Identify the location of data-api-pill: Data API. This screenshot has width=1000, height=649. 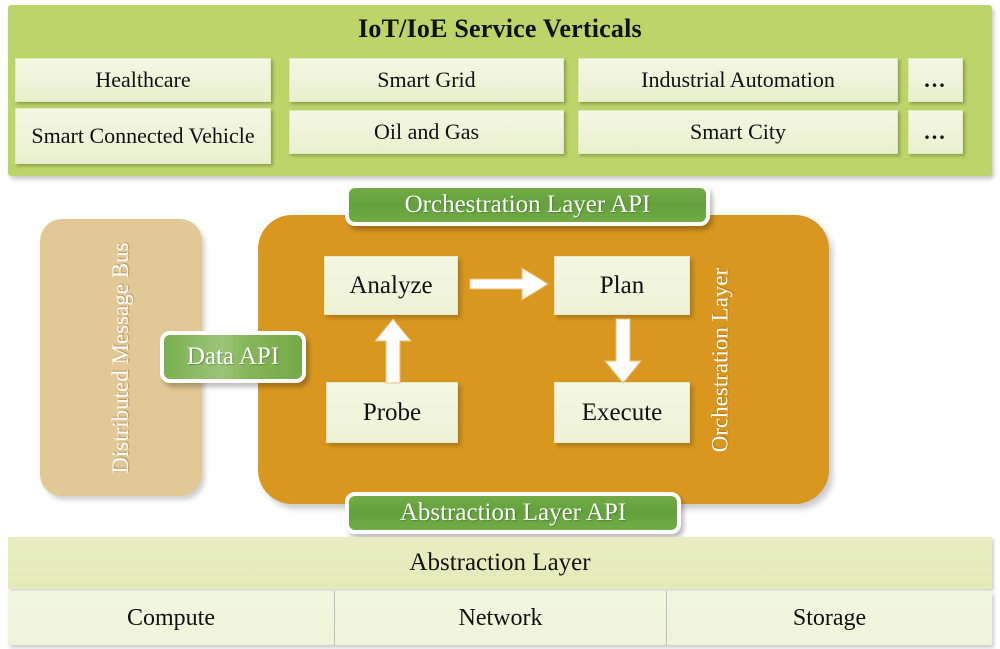
(233, 357).